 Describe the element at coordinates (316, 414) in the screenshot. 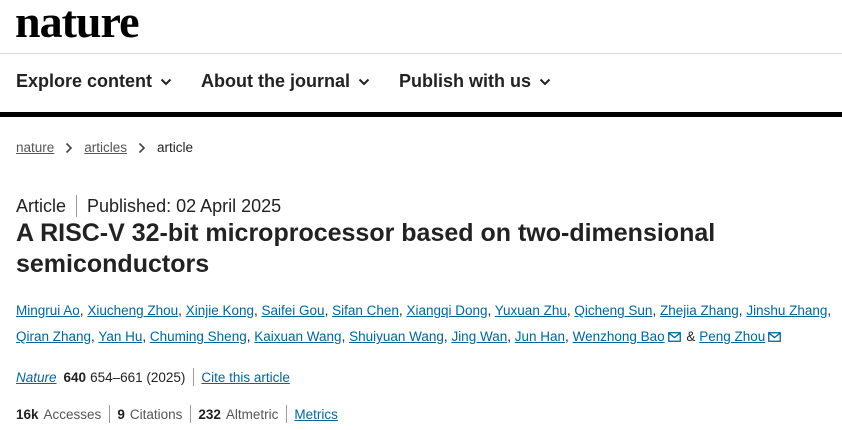

I see `metrics-link: Metrics` at that location.